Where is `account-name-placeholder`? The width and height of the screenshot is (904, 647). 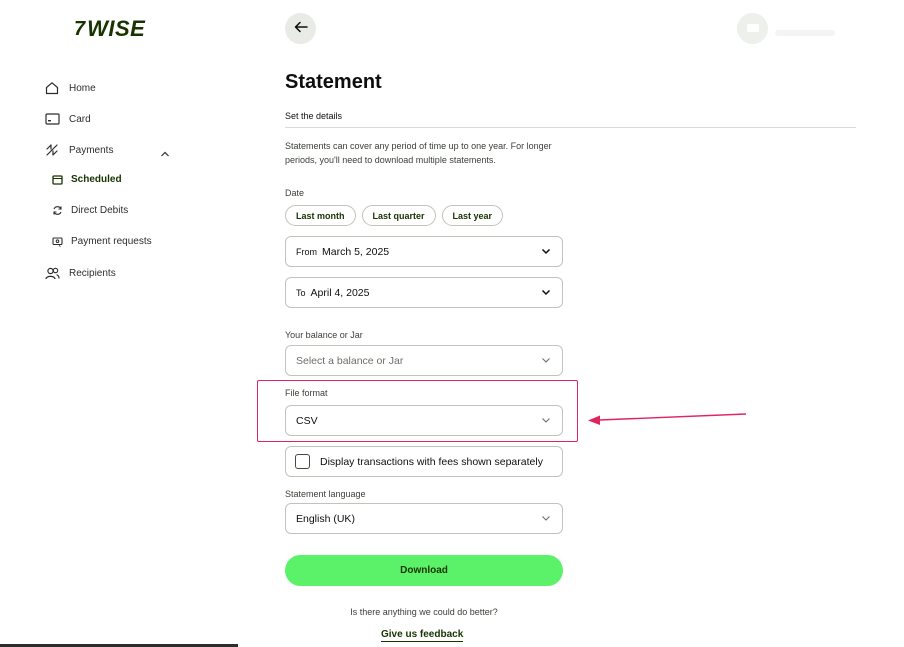 account-name-placeholder is located at coordinates (805, 33).